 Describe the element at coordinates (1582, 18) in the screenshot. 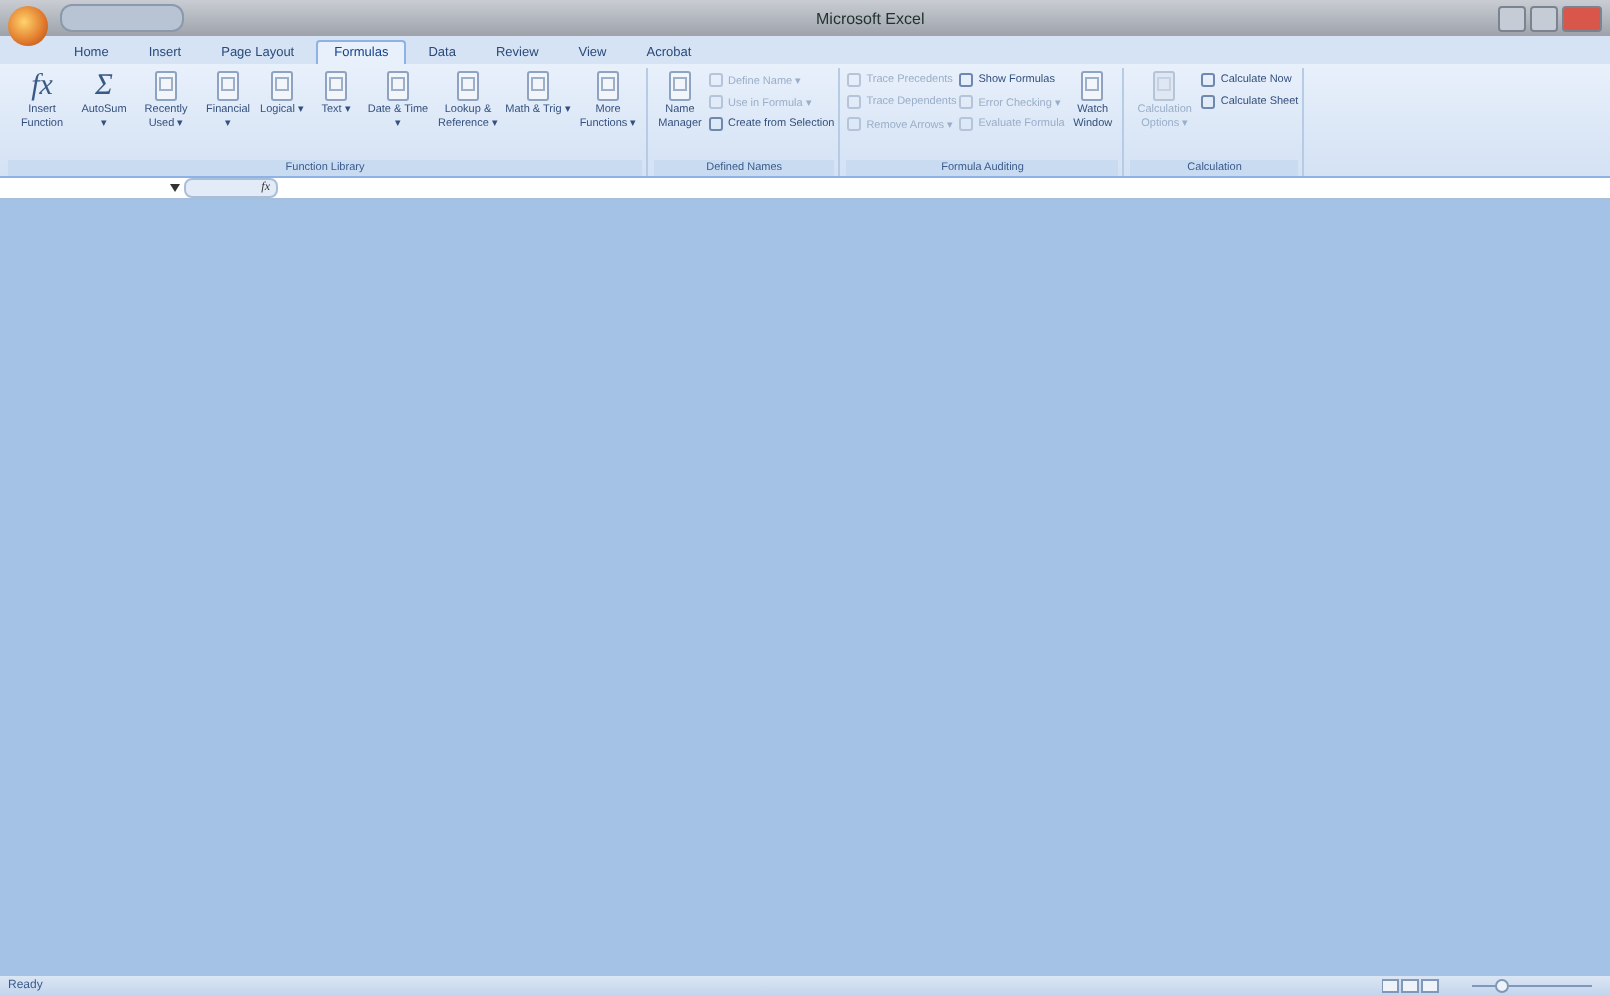

I see `close-button` at that location.